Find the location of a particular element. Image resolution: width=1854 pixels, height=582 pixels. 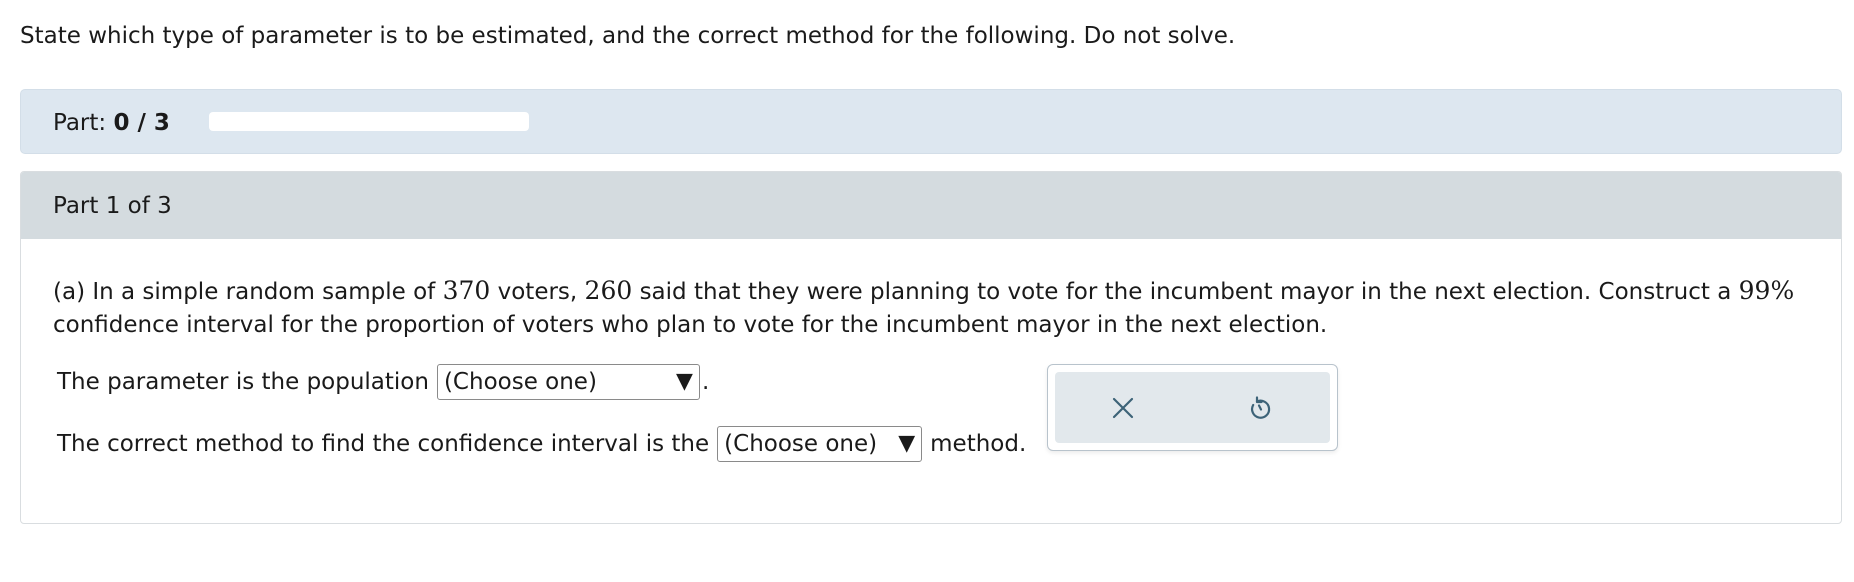

parameter-select: (Choose one) ▼ is located at coordinates (568, 382).